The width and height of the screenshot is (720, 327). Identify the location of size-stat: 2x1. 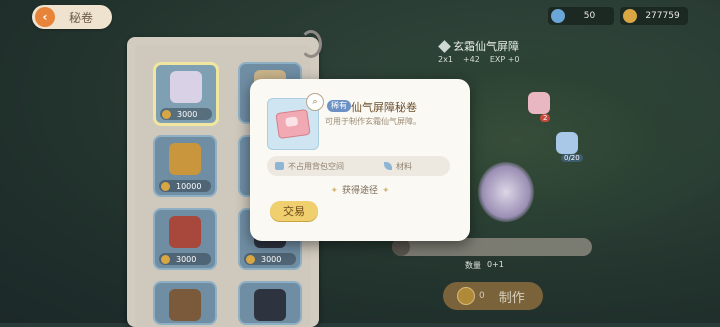
(445, 59).